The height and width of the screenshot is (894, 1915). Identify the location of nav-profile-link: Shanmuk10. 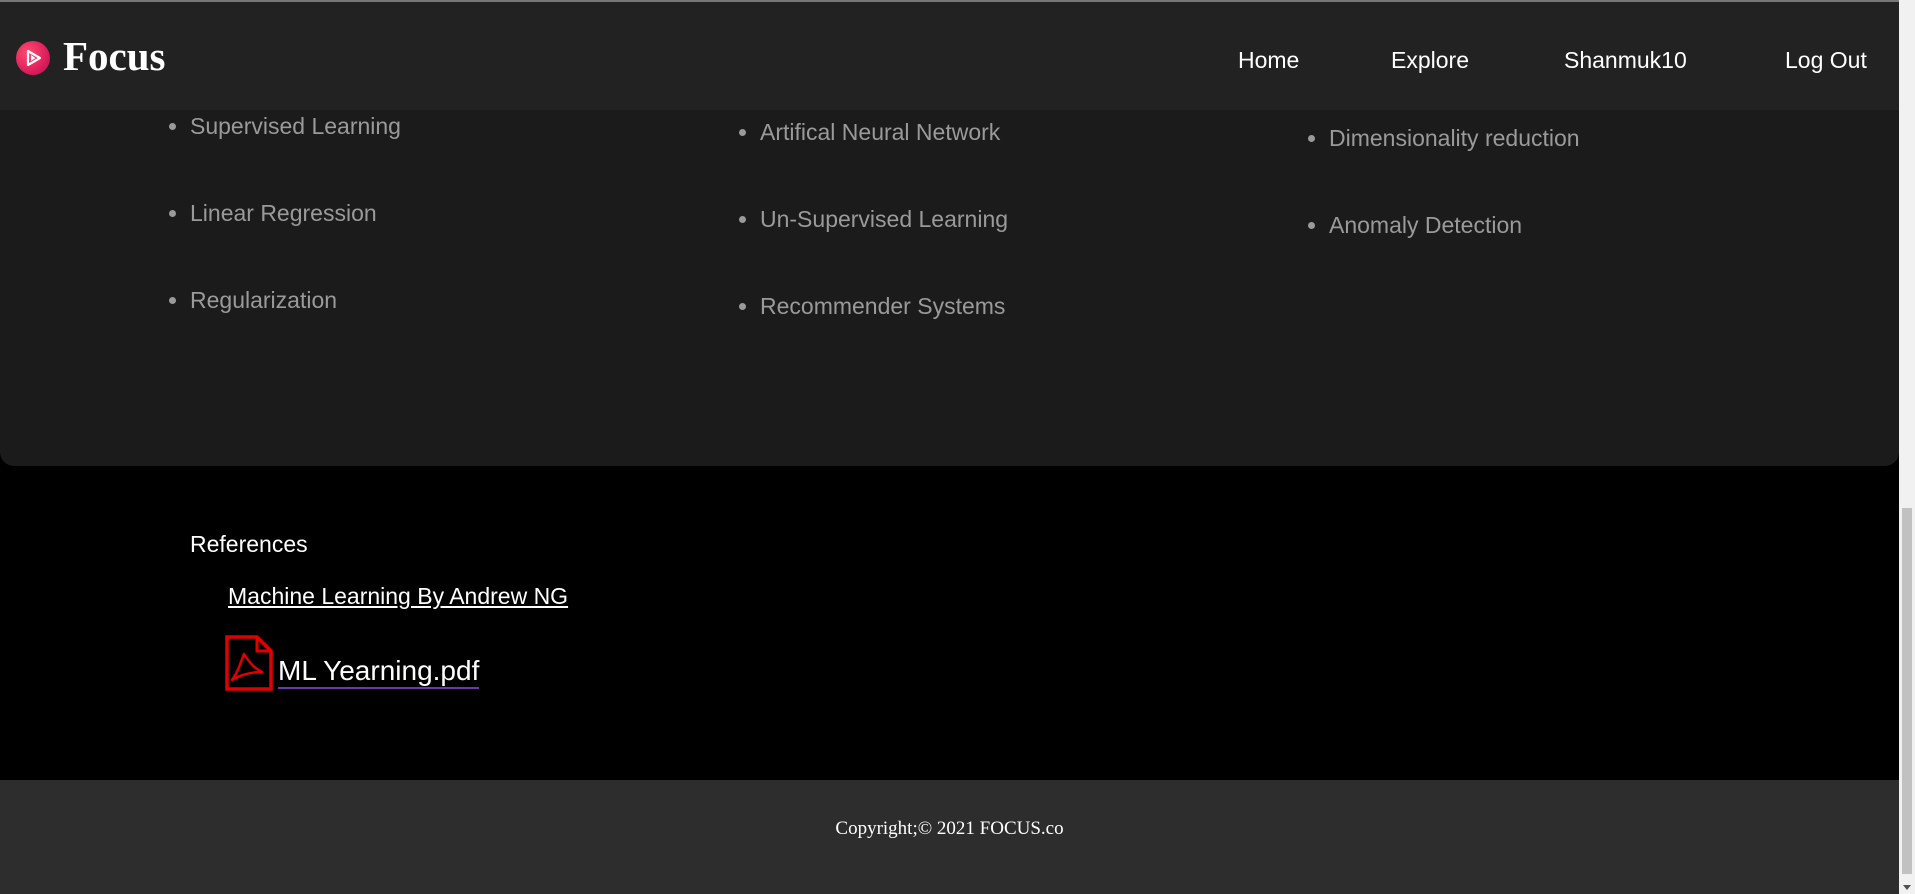
(1625, 60).